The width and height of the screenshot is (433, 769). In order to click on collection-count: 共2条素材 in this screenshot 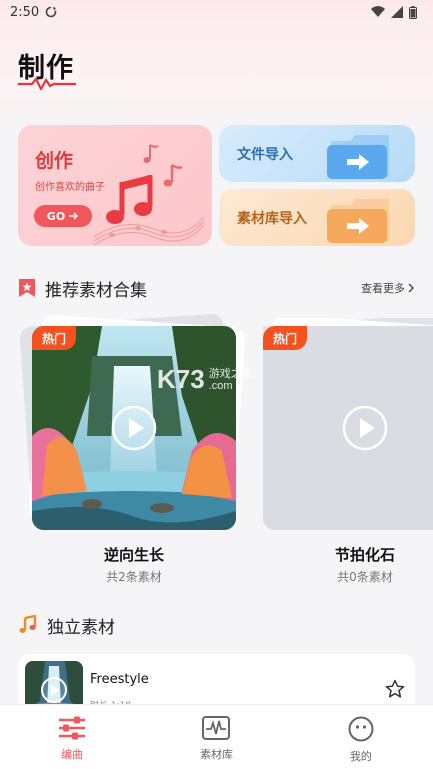, I will do `click(134, 577)`.